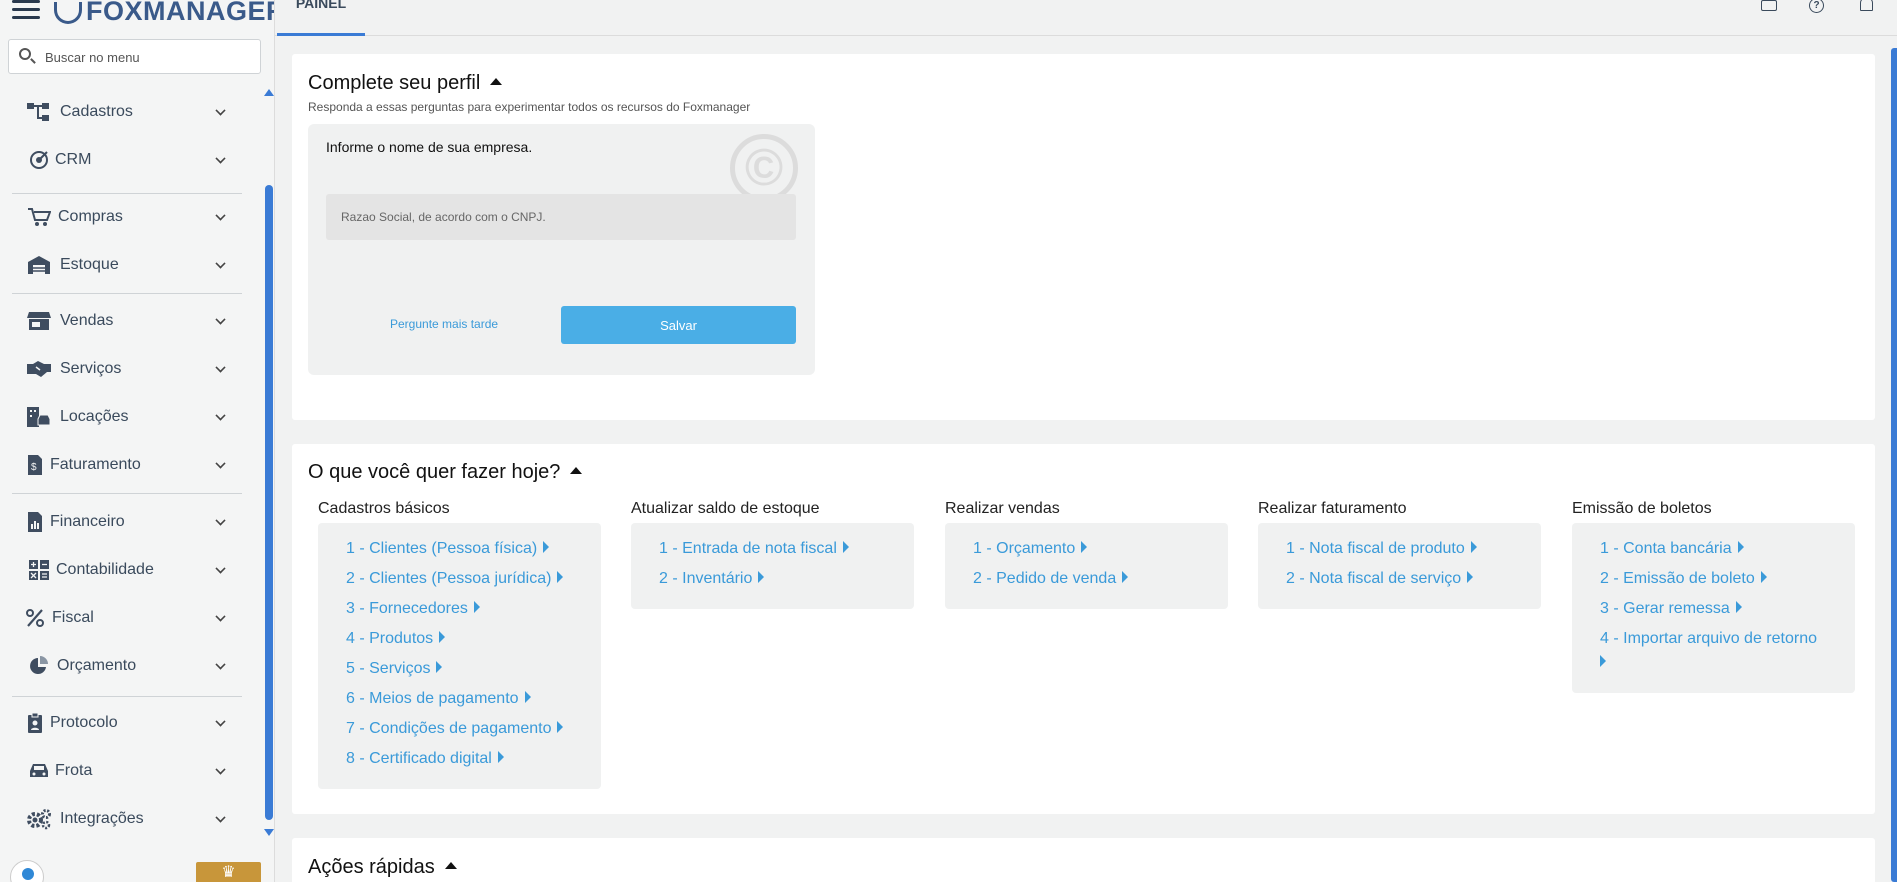  Describe the element at coordinates (449, 728) in the screenshot. I see `link-text: 7 - Condições de pagamento` at that location.